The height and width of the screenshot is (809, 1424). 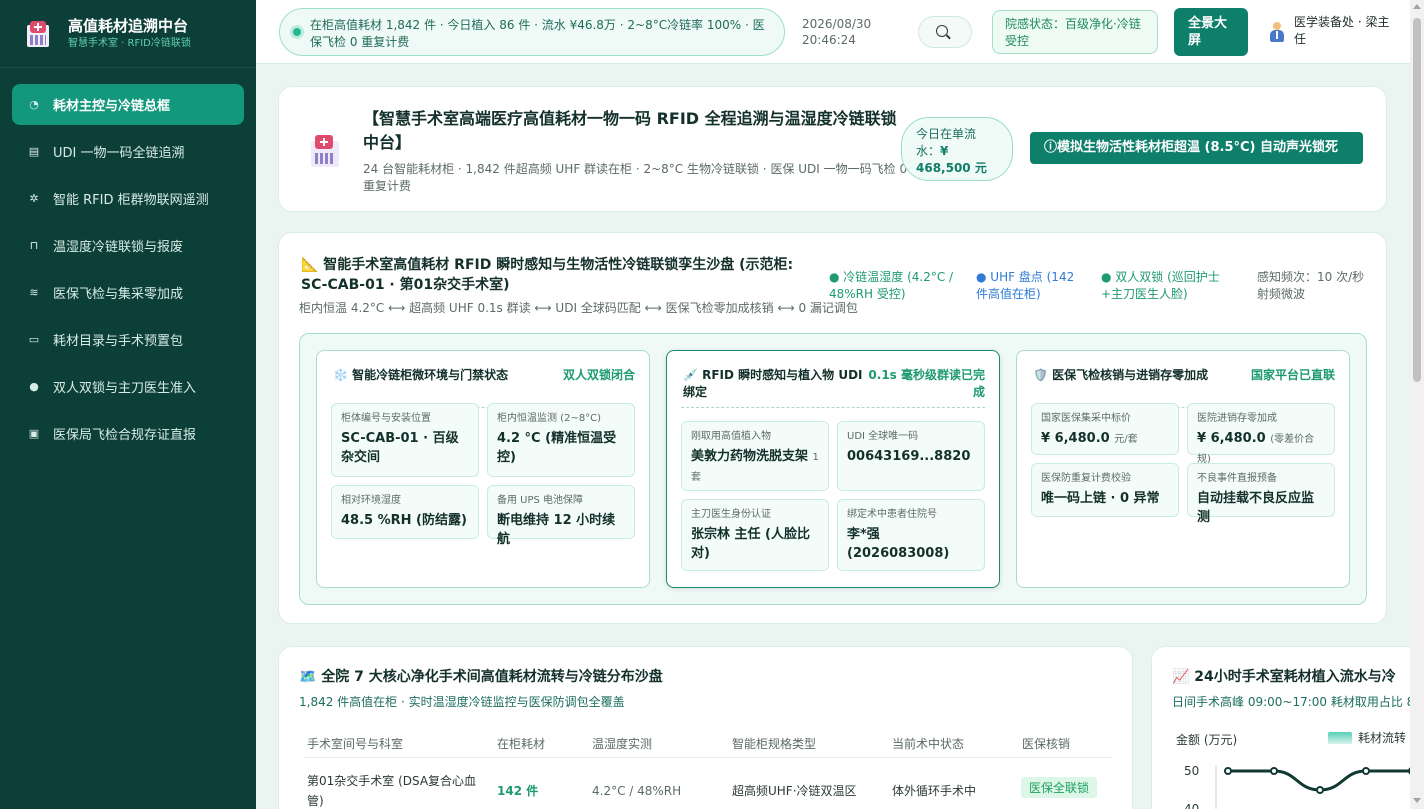 What do you see at coordinates (131, 200) in the screenshot?
I see `sidebar-item-label: 智能 RFID 柜群物联网遥测` at bounding box center [131, 200].